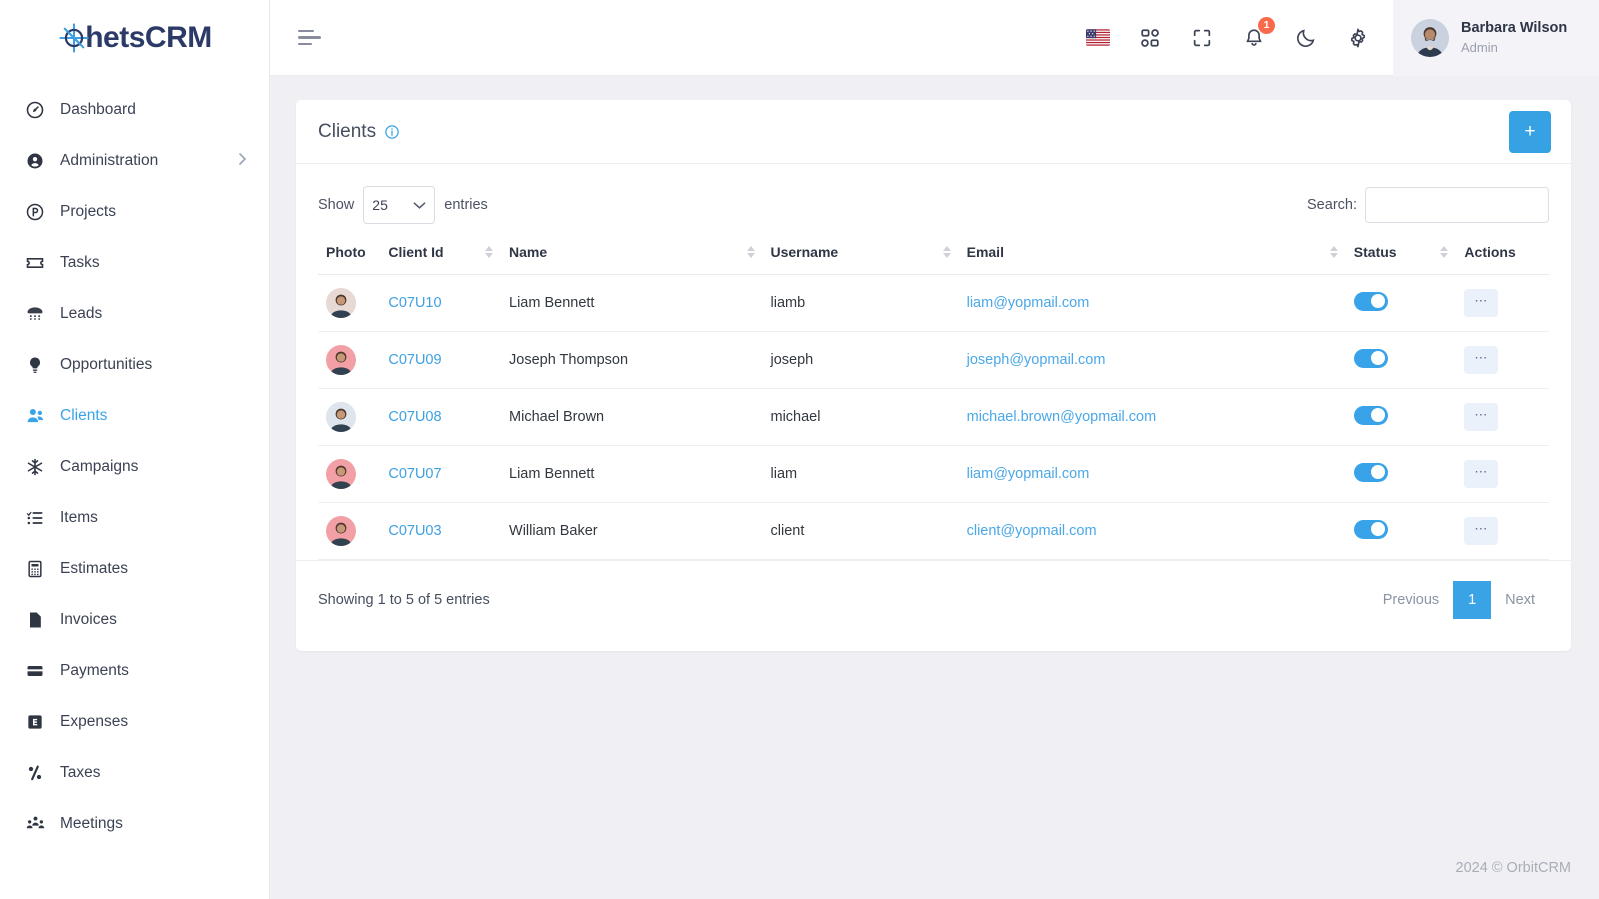  Describe the element at coordinates (1358, 38) in the screenshot. I see `settings-gear-icon` at that location.